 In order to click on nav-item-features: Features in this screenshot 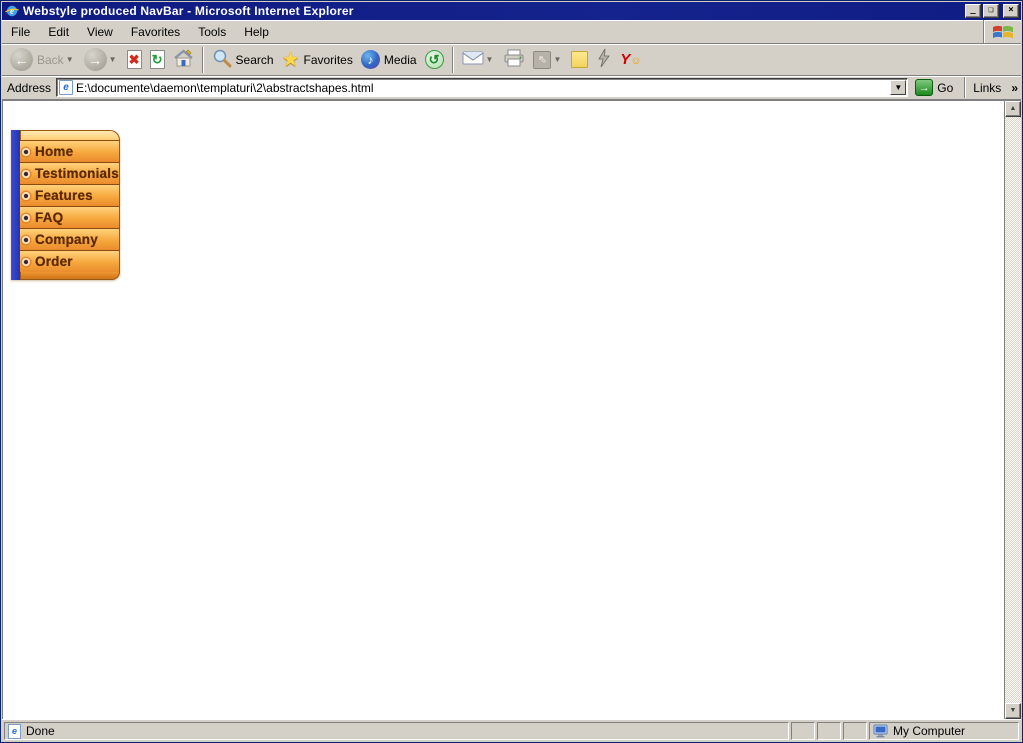, I will do `click(70, 195)`.